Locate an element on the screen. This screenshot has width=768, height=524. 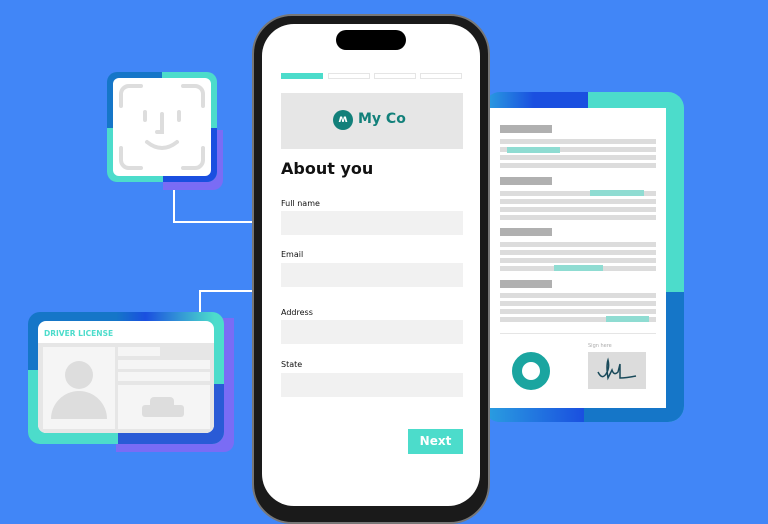
ring-logo-icon is located at coordinates (531, 371).